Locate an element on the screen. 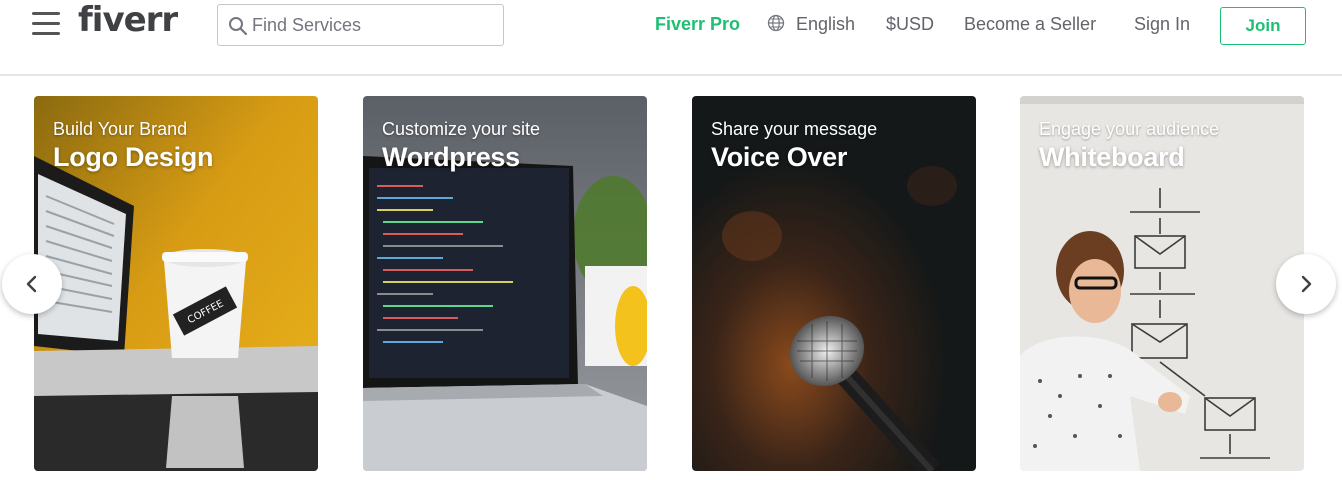 The width and height of the screenshot is (1342, 480). card-title: Voice Over is located at coordinates (779, 157).